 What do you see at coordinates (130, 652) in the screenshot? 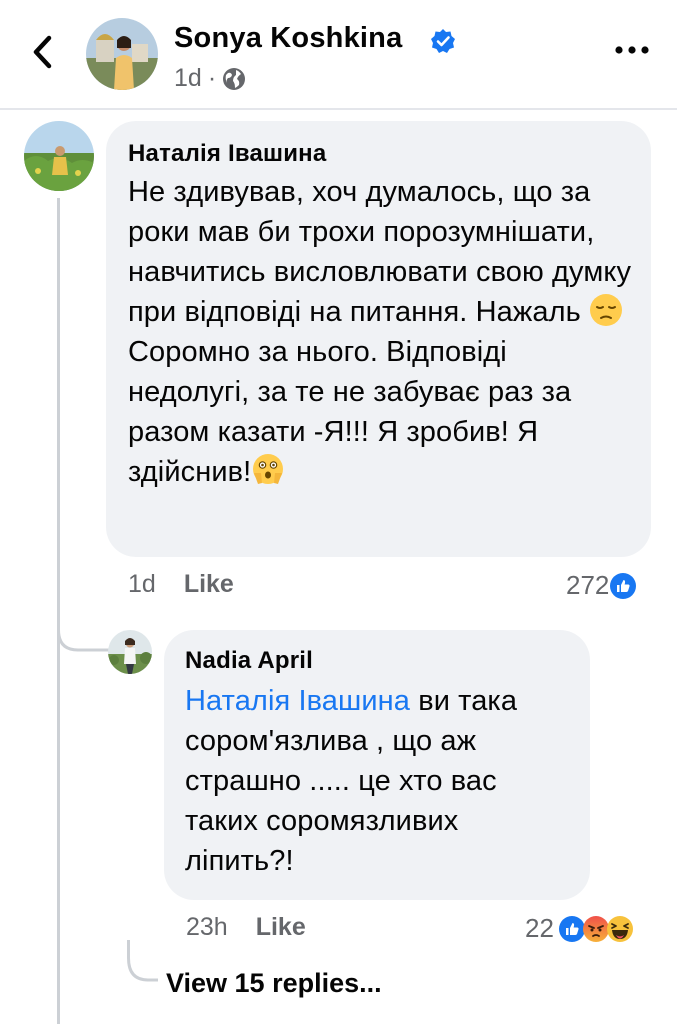
I see `reply-avatar` at bounding box center [130, 652].